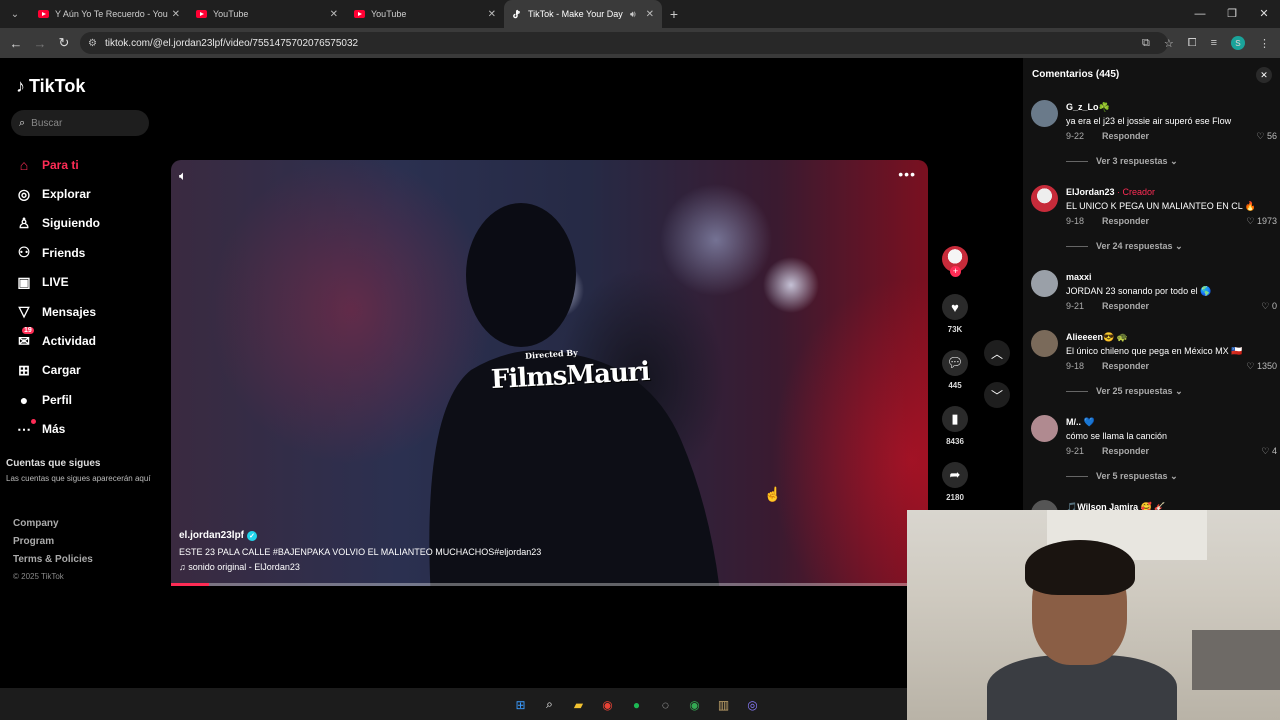 This screenshot has height=720, width=1280. I want to click on install-icon: ⧉, so click(1146, 43).